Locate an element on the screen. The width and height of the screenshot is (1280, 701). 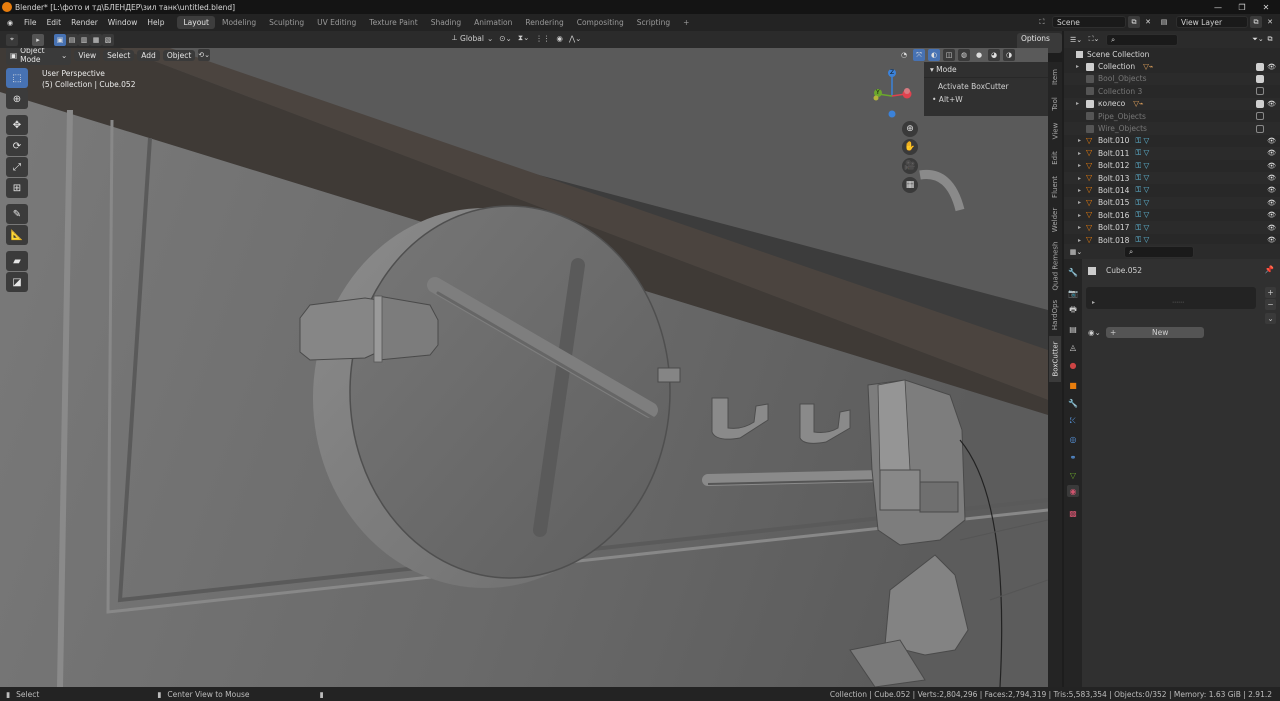
outliner-collection-row: ▸ колесо ▽⌁ 👁 is located at coordinates (1172, 103).